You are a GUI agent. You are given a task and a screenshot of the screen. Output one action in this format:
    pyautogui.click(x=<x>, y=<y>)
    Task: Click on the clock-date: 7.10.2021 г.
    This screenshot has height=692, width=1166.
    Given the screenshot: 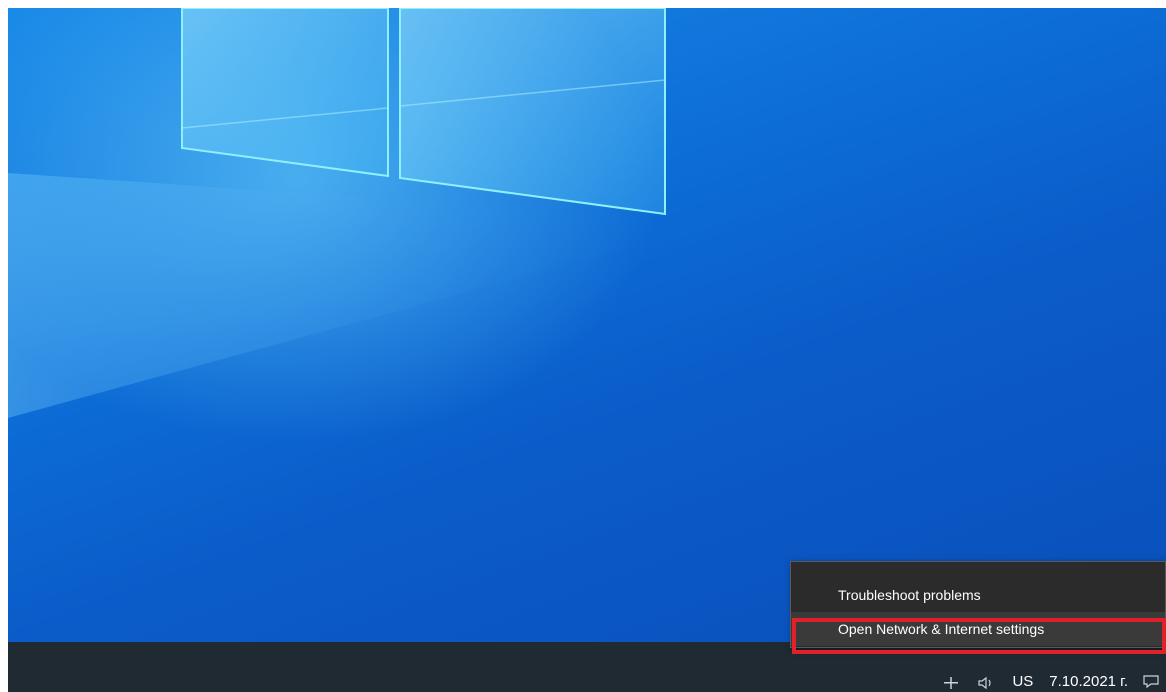 What is the action you would take?
    pyautogui.click(x=1088, y=681)
    